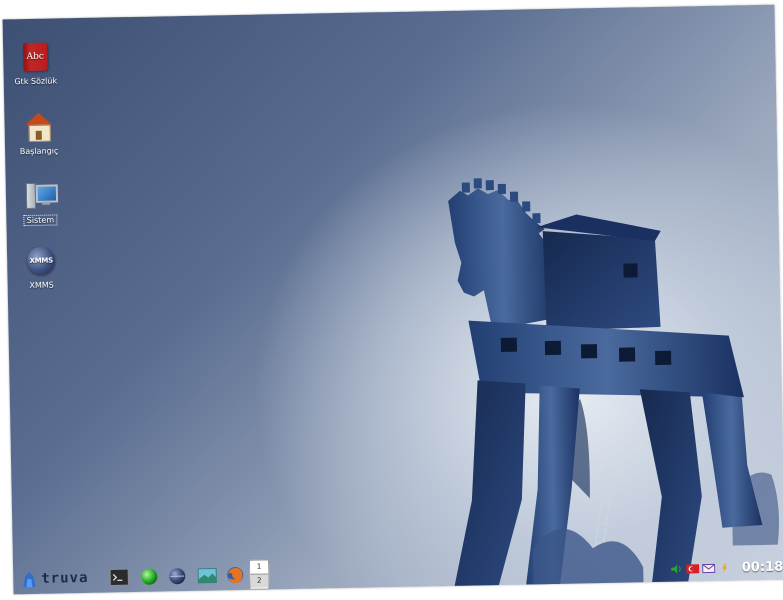 The height and width of the screenshot is (600, 783). Describe the element at coordinates (709, 568) in the screenshot. I see `mail-icon` at that location.